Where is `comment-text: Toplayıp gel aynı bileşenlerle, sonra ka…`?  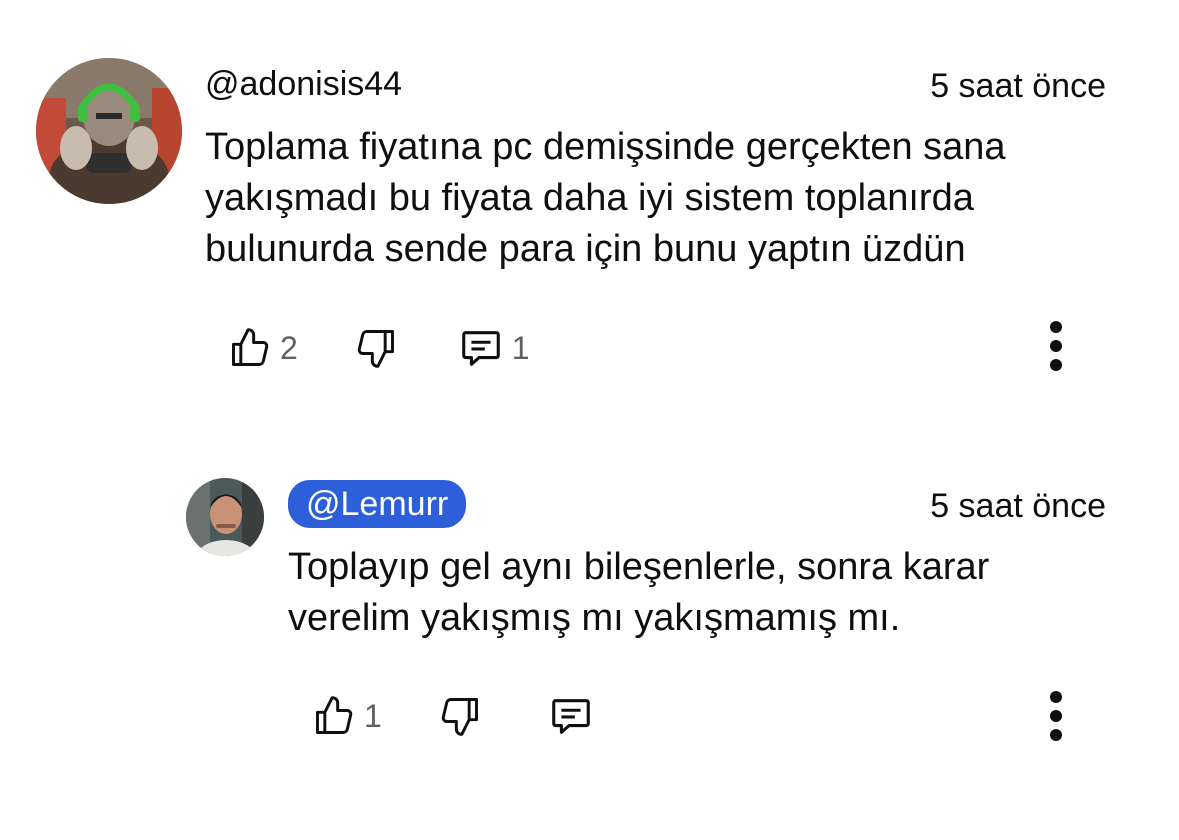 comment-text: Toplayıp gel aynı bileşenlerle, sonra ka… is located at coordinates (639, 592).